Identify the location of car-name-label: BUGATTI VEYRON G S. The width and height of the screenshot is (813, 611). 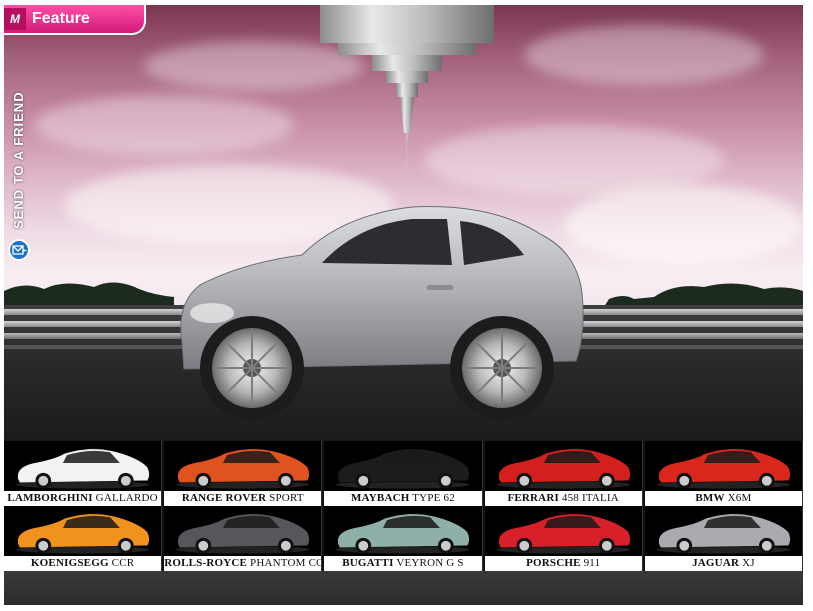
(403, 563).